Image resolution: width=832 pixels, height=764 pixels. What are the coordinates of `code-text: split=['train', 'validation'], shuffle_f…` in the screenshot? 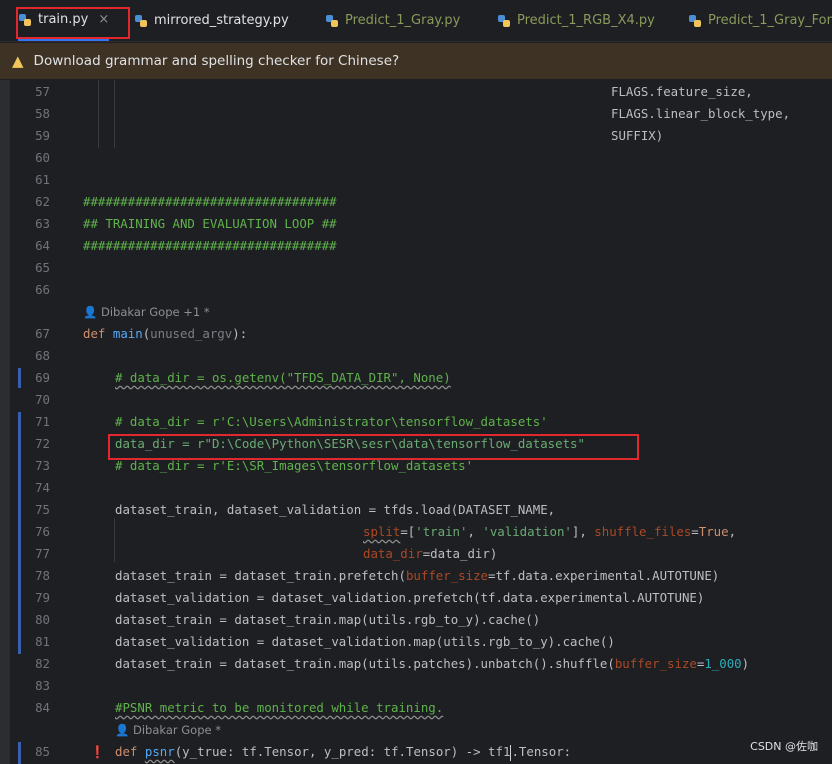 It's located at (550, 531).